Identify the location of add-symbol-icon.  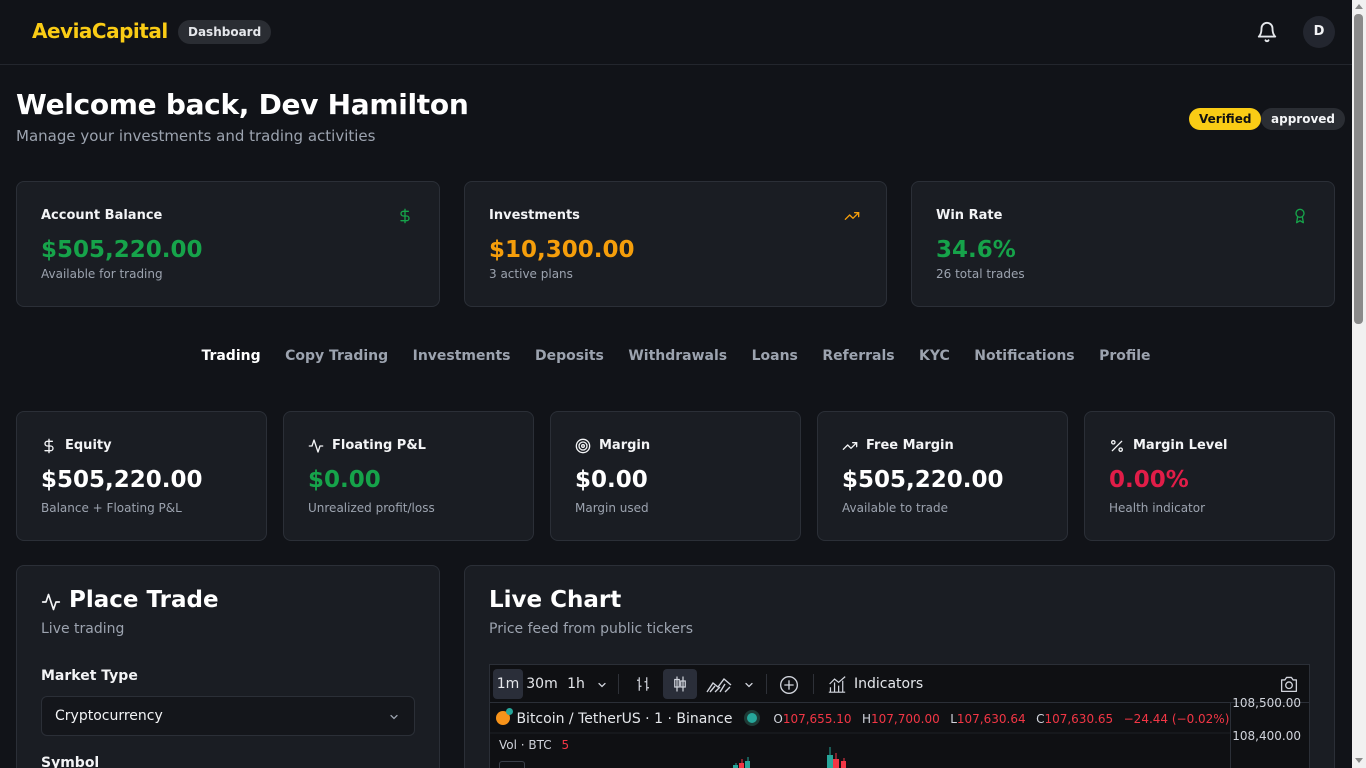
(789, 685).